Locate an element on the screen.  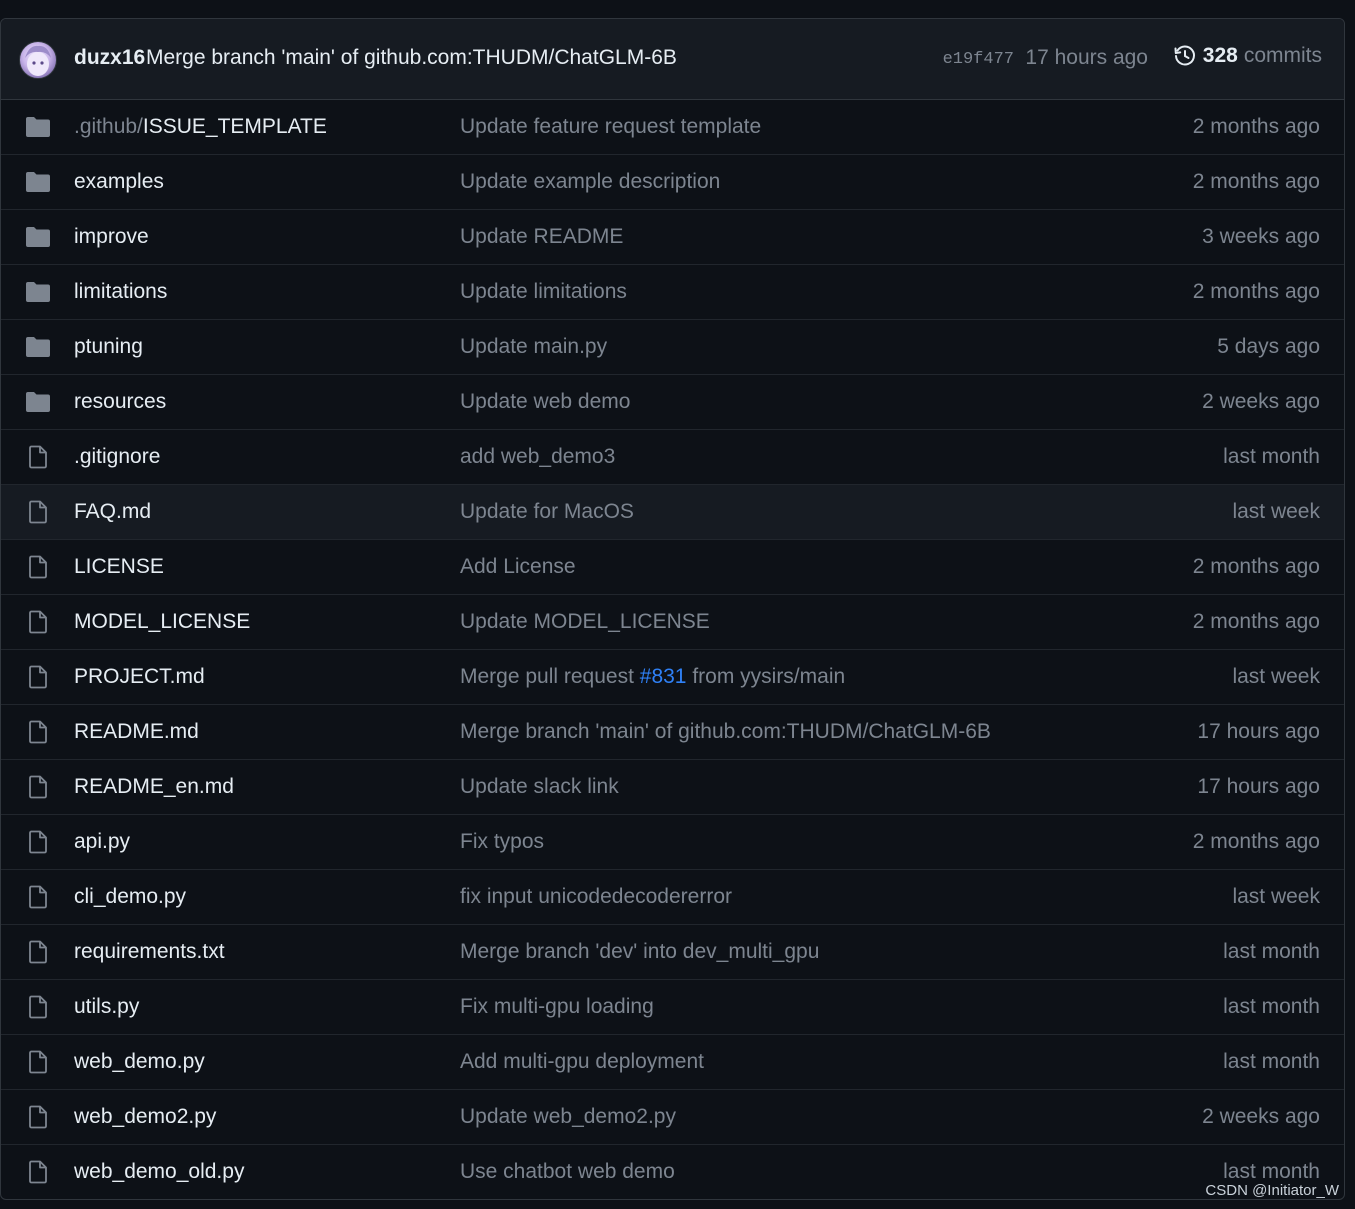
commit-message-link: Update web_demo2.py is located at coordinates (568, 1117).